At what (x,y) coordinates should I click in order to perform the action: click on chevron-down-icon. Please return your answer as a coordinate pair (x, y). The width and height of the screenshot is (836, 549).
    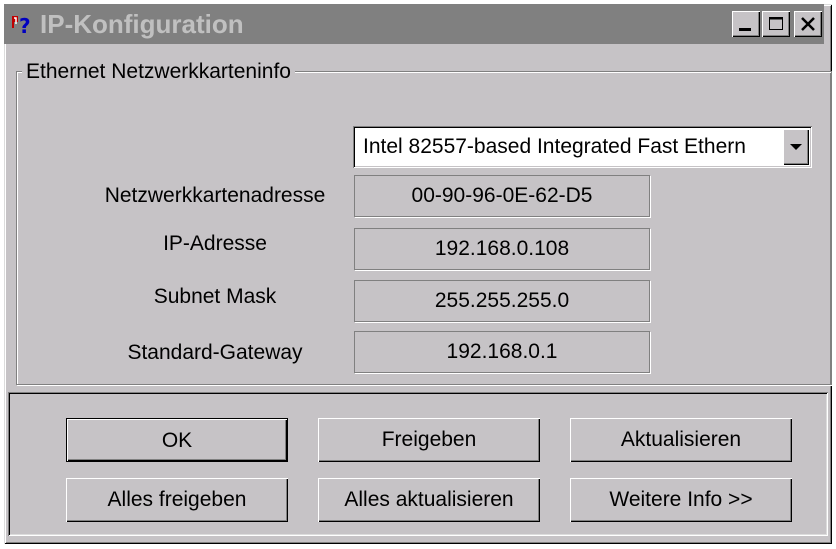
    Looking at the image, I should click on (796, 147).